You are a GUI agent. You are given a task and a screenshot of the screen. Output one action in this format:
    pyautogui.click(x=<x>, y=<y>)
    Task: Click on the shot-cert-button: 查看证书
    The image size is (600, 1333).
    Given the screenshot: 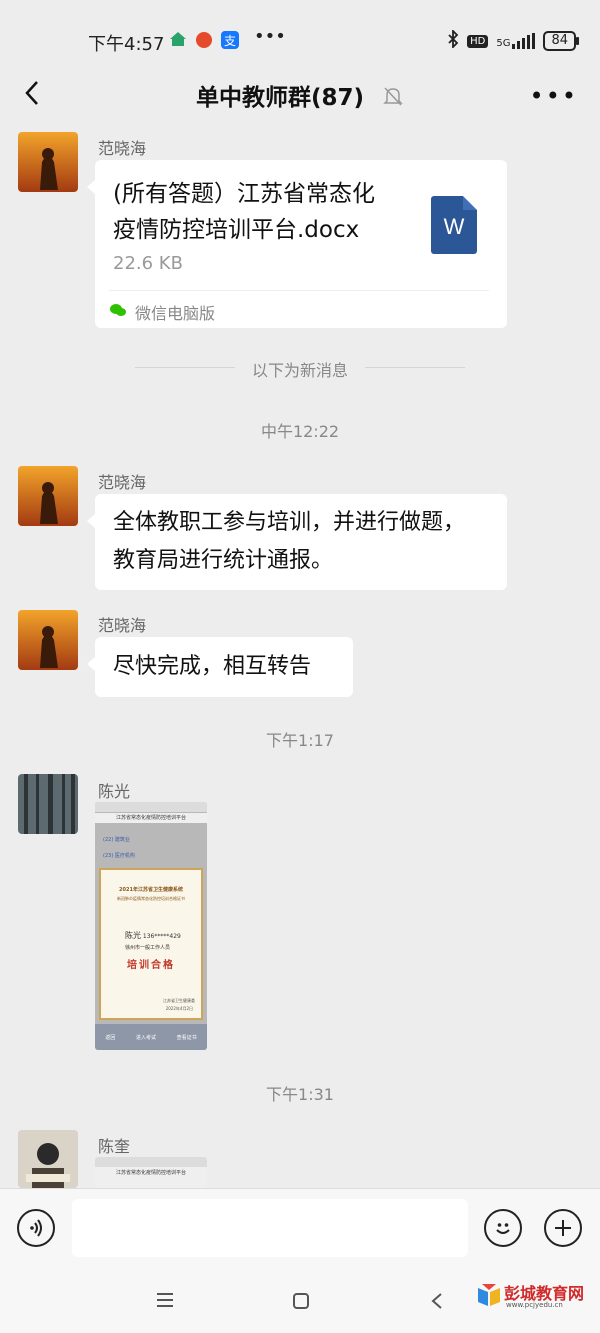 What is the action you would take?
    pyautogui.click(x=186, y=1037)
    